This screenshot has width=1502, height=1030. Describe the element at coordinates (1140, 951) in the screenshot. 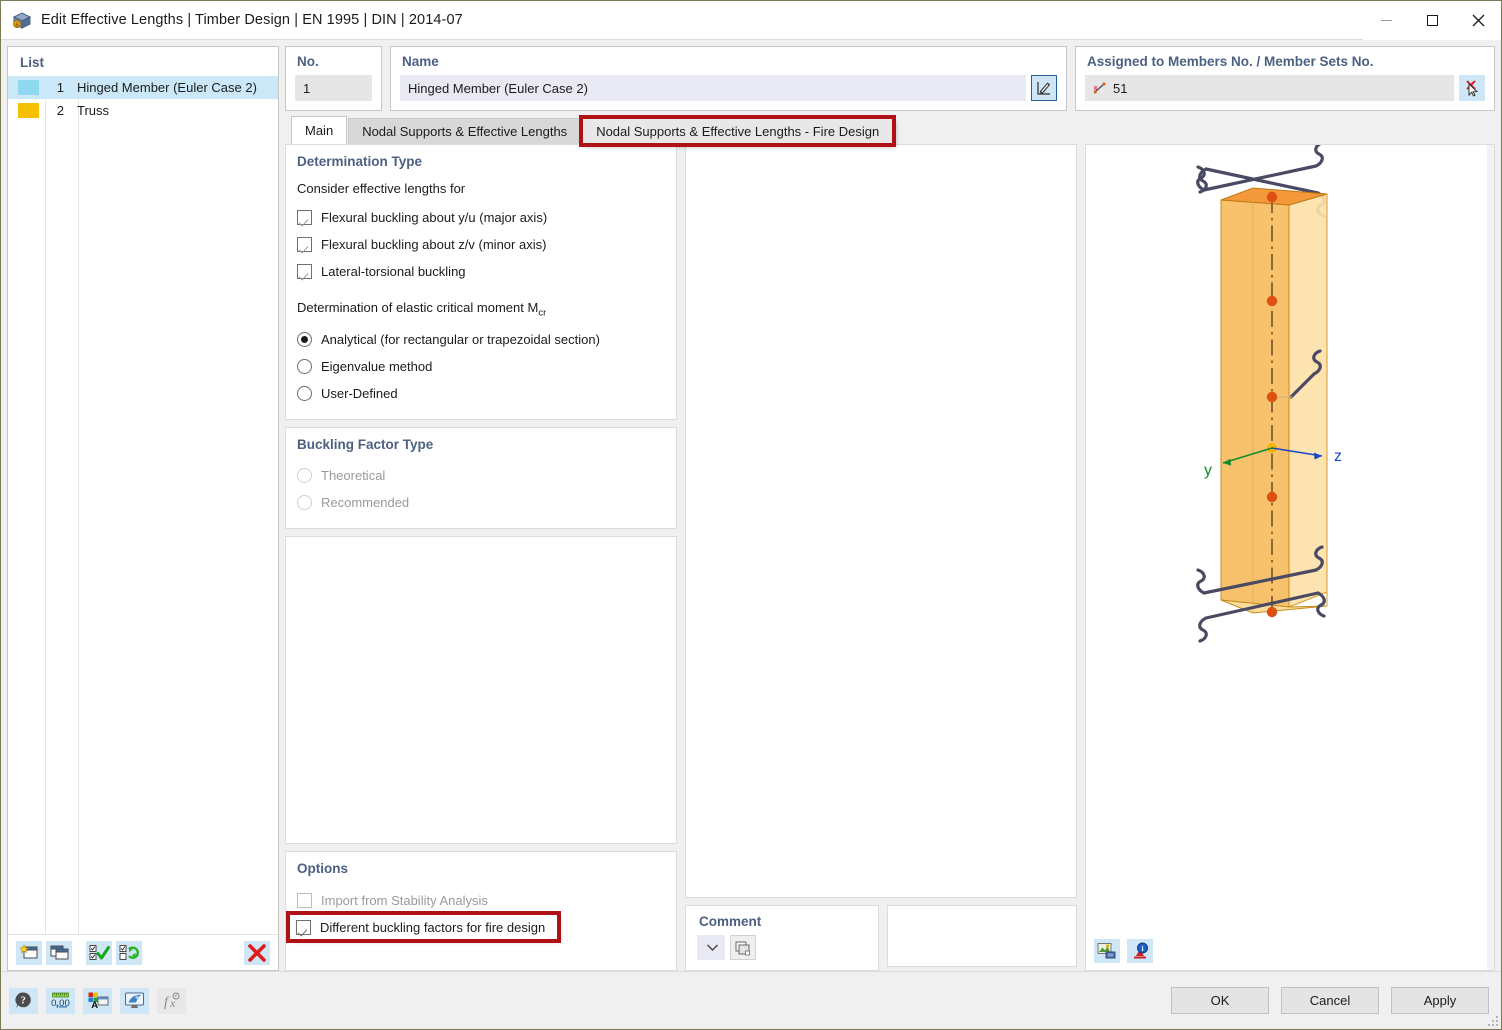

I see `info-balloon-icon: i` at that location.